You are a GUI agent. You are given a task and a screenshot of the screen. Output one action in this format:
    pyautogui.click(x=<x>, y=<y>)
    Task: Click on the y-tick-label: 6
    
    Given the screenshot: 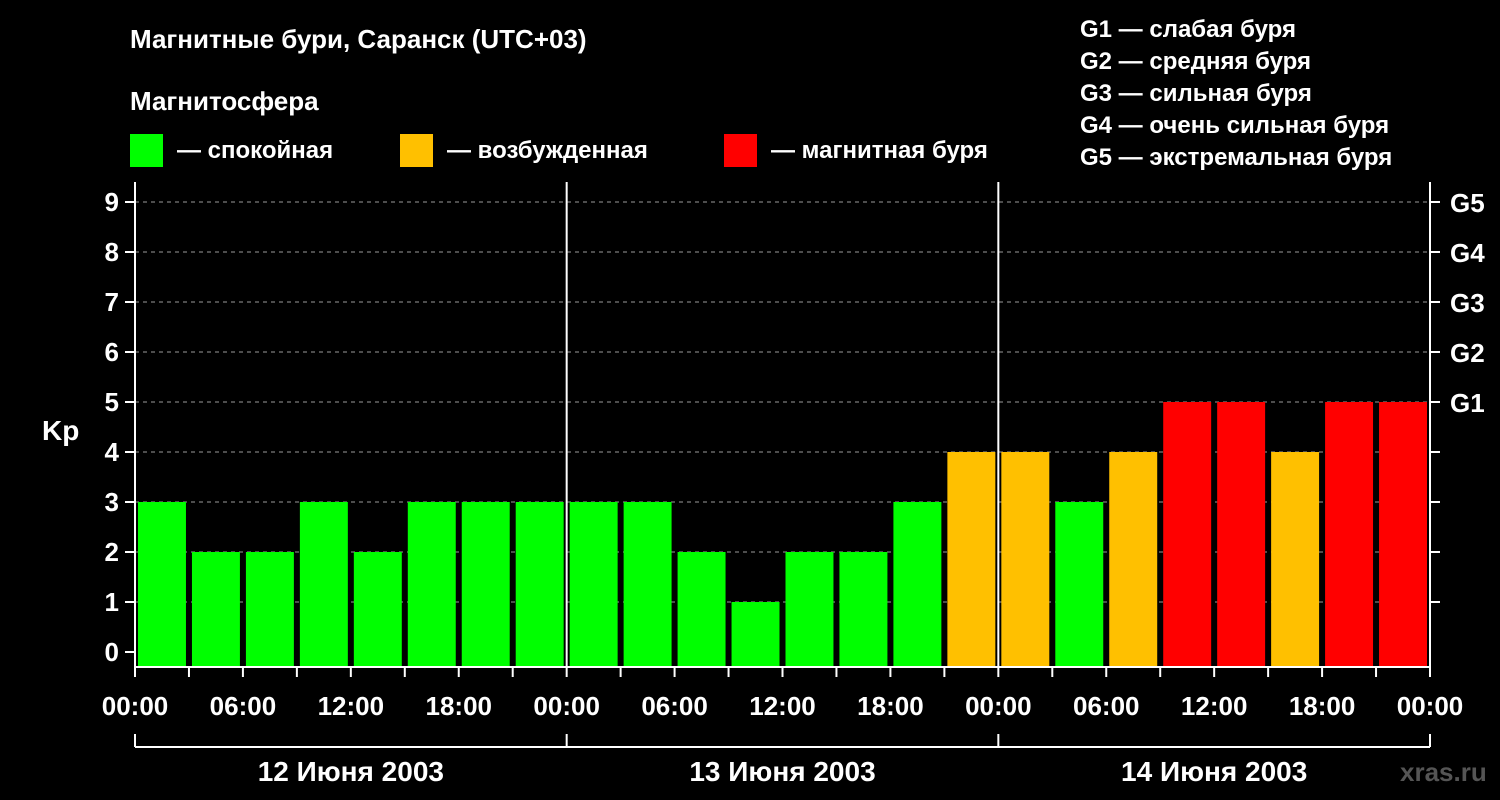 What is the action you would take?
    pyautogui.click(x=112, y=352)
    